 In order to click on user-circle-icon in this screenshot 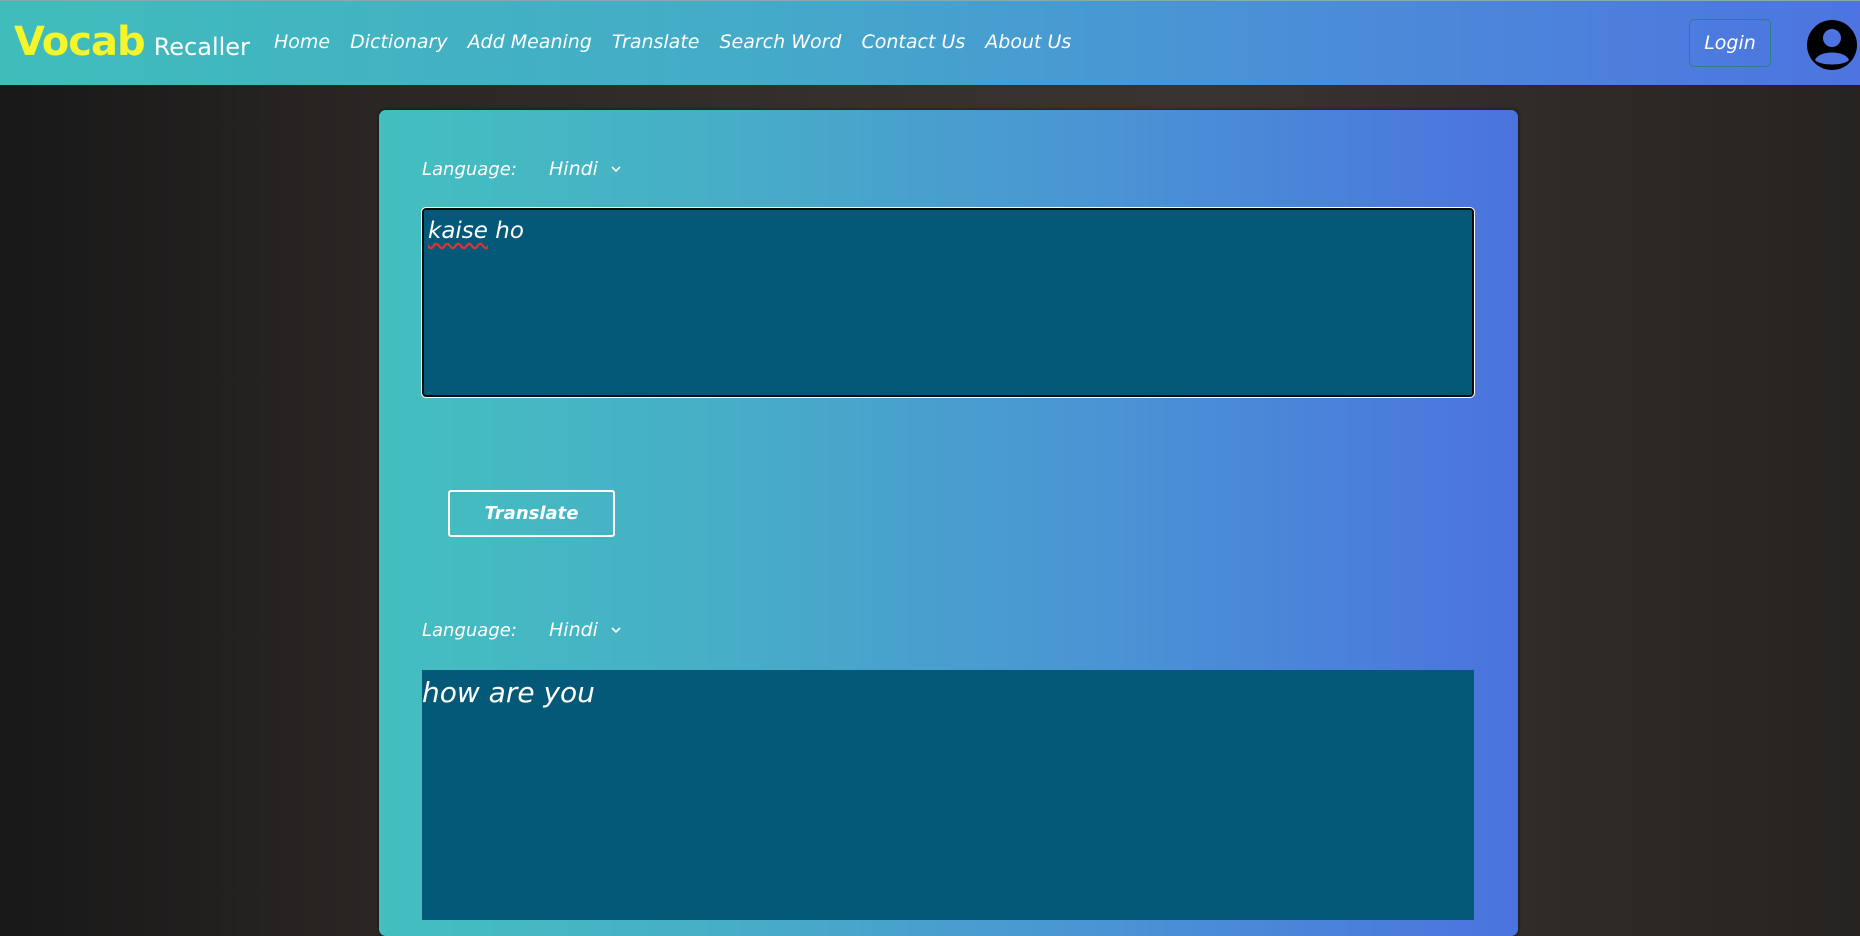, I will do `click(1832, 45)`.